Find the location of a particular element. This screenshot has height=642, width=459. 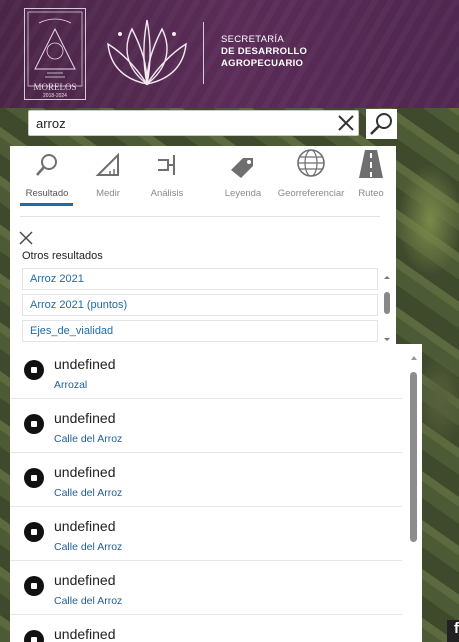

tab-medir: Medir is located at coordinates (108, 177).